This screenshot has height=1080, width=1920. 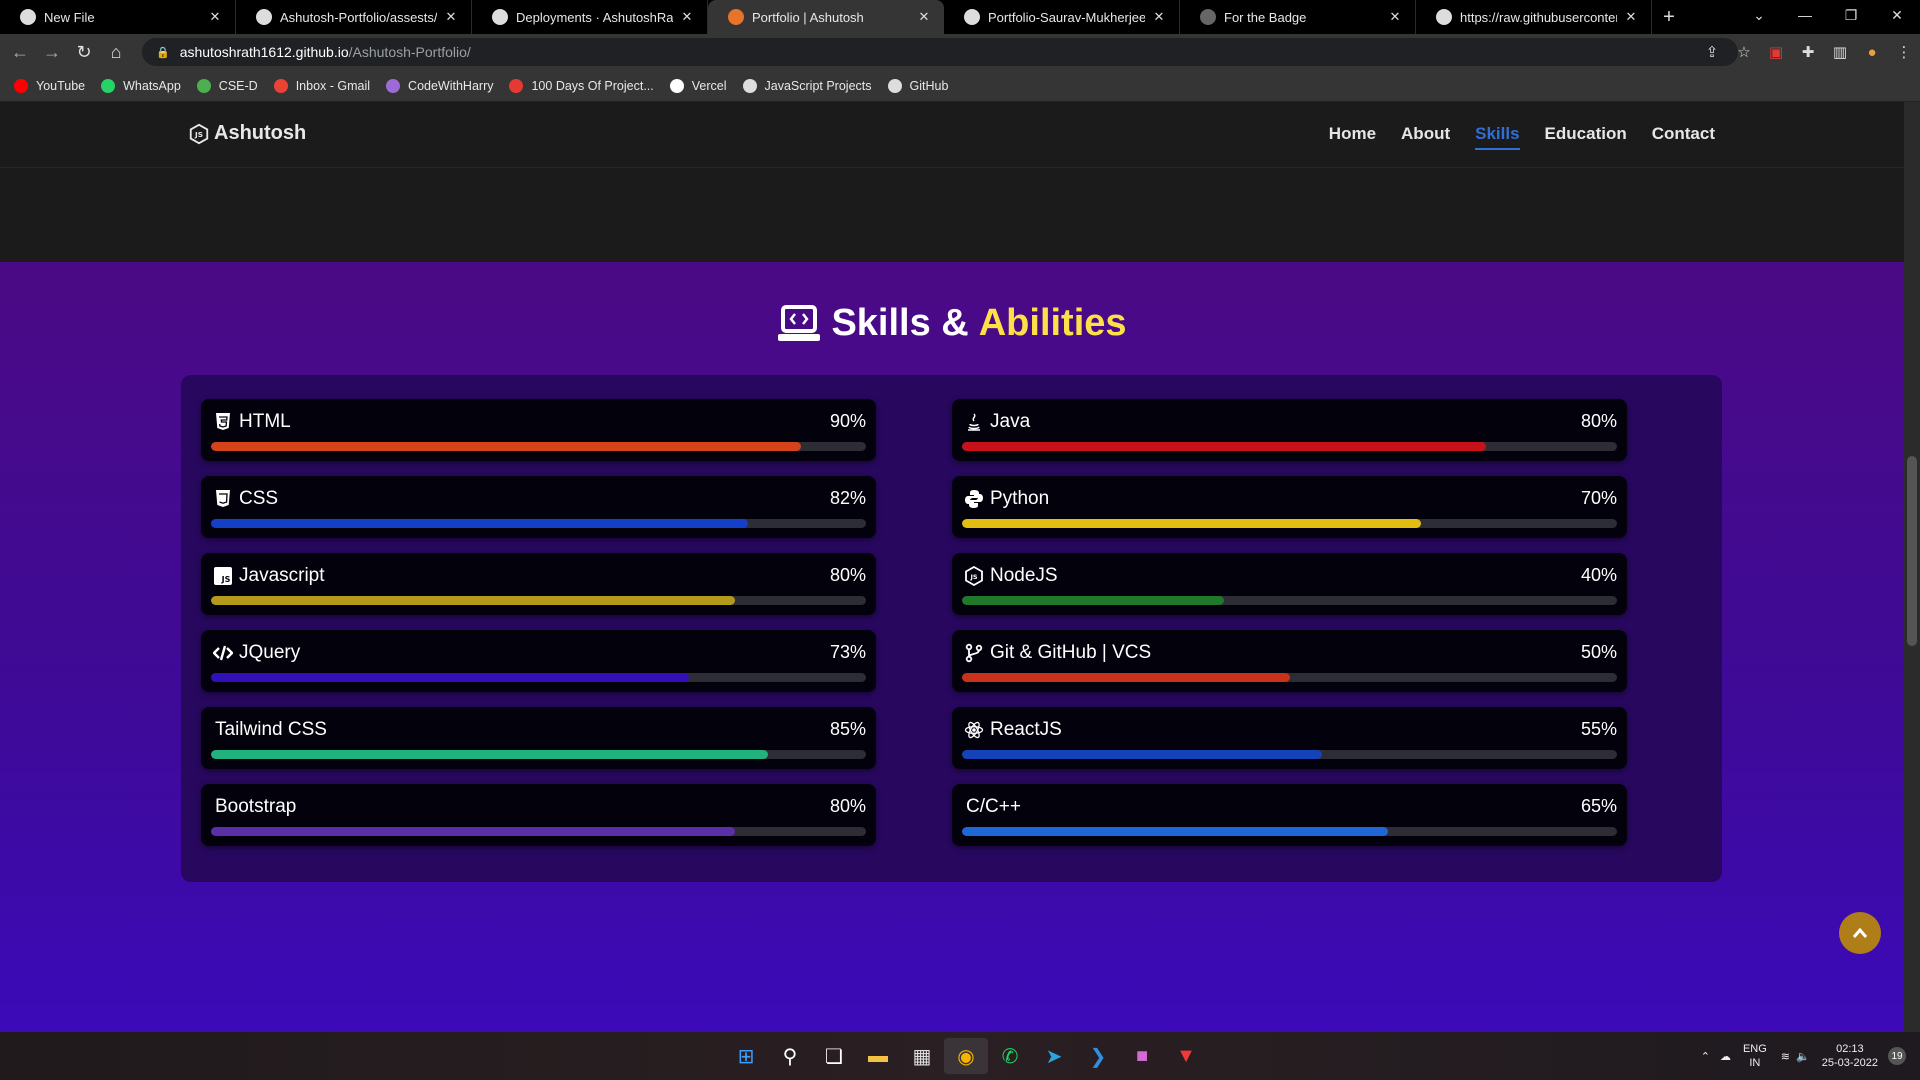 I want to click on home-icon: ⌂, so click(x=116, y=52).